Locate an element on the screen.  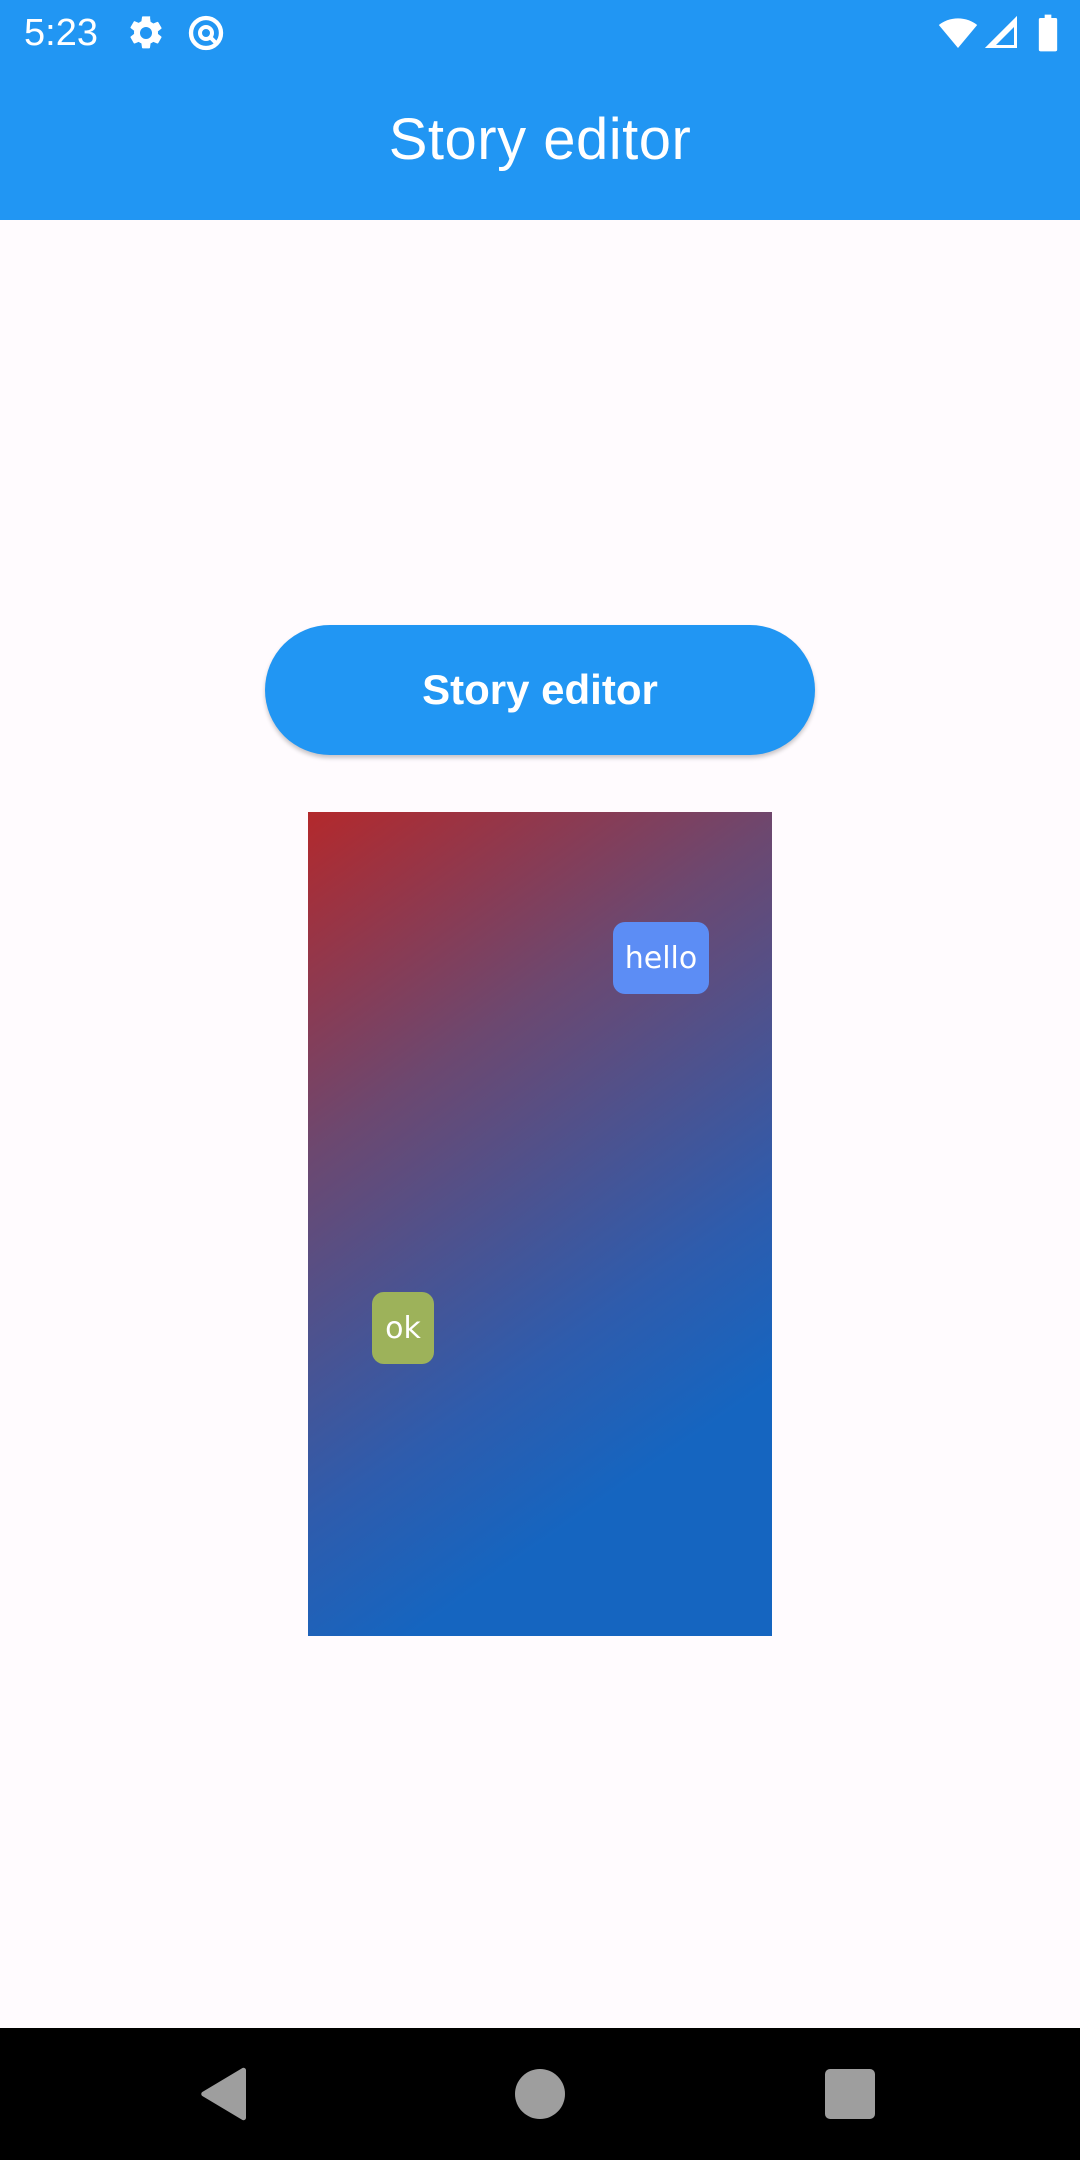
signal-icon is located at coordinates (1002, 33).